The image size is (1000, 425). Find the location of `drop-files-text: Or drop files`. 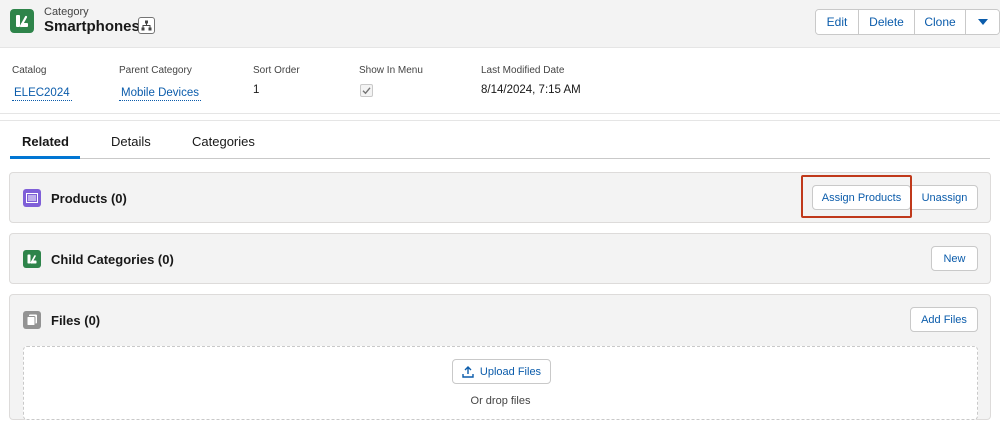

drop-files-text: Or drop files is located at coordinates (500, 401).